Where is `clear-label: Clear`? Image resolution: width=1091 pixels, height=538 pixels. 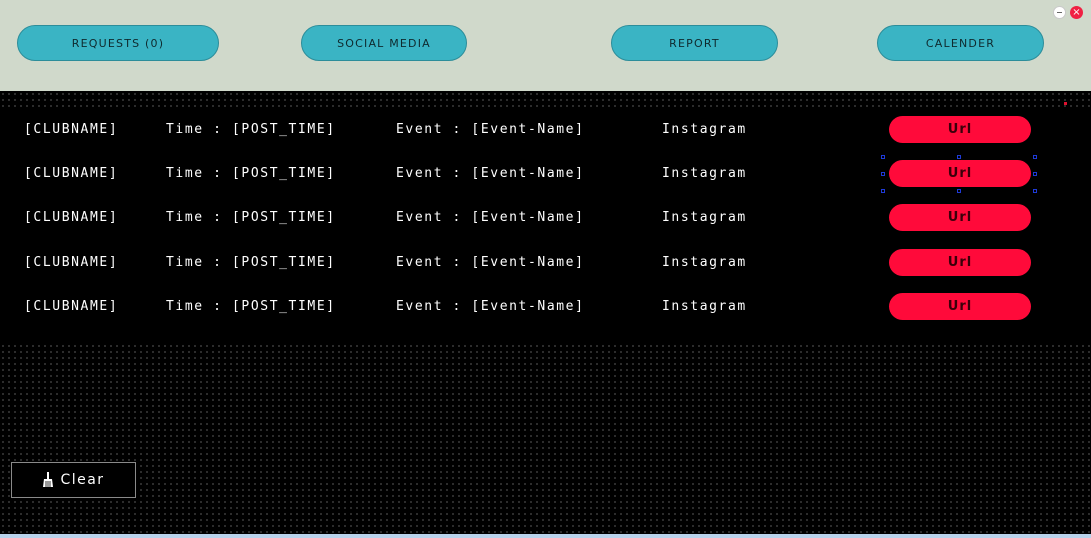 clear-label: Clear is located at coordinates (82, 480).